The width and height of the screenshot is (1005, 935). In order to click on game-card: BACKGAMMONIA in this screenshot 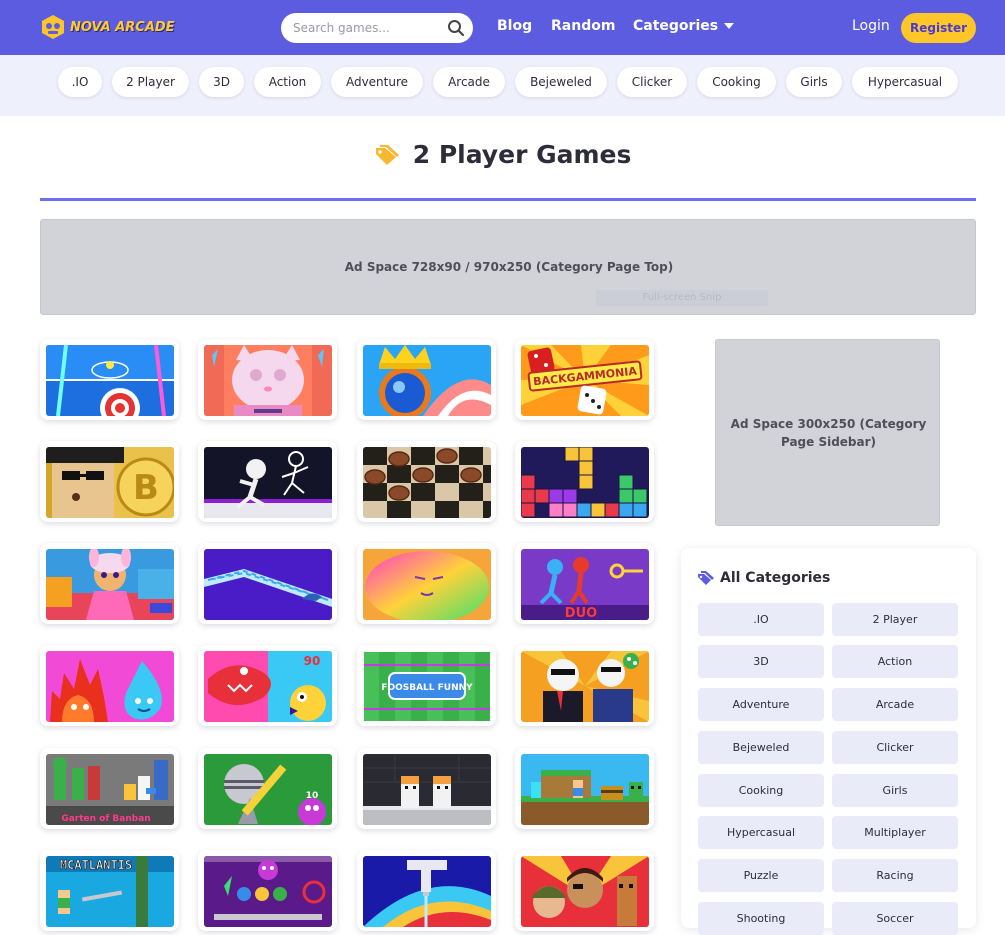, I will do `click(584, 379)`.